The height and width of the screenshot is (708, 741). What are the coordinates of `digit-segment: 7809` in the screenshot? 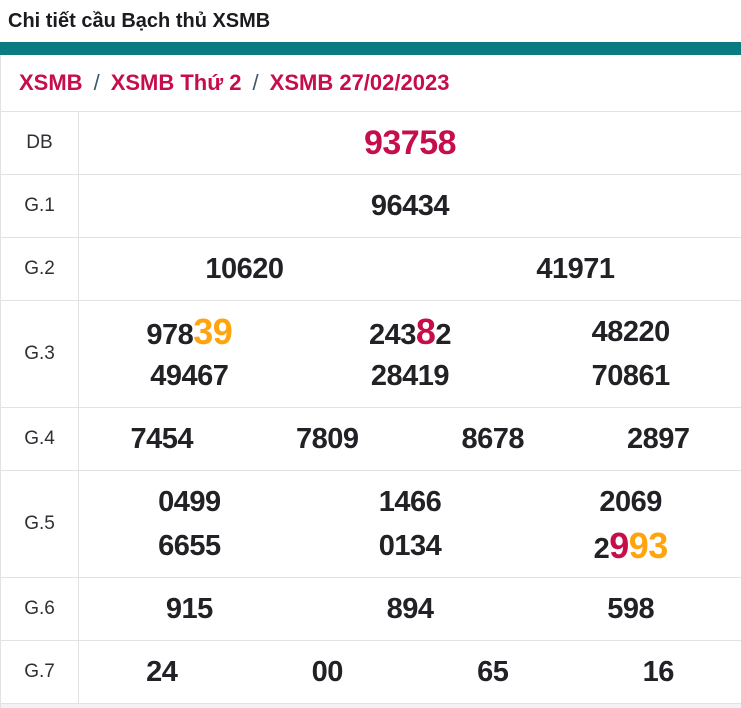 It's located at (327, 439).